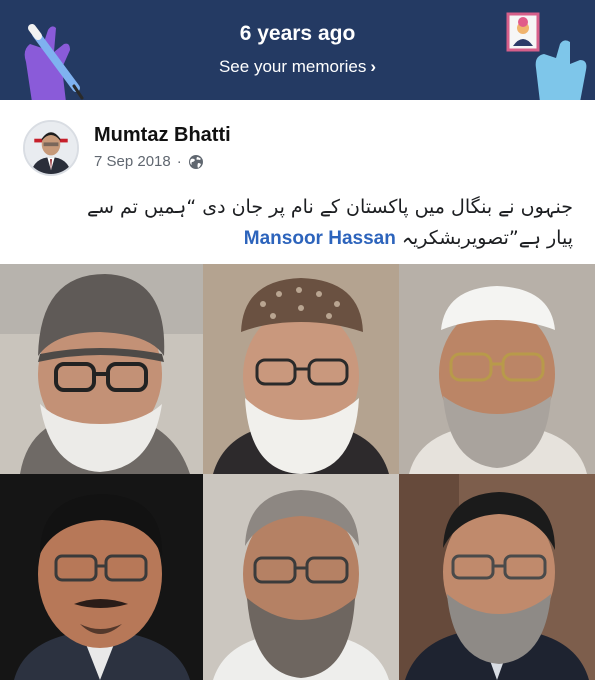 This screenshot has height=680, width=595. I want to click on post-meta: 7 Sep 2018 ·, so click(149, 161).